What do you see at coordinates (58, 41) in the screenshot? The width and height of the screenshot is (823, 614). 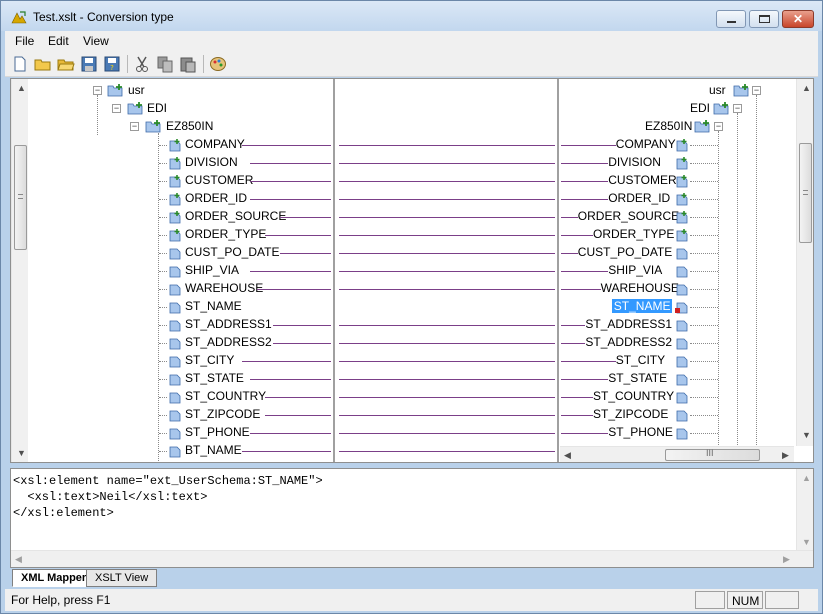 I see `menu-edit: Edit` at bounding box center [58, 41].